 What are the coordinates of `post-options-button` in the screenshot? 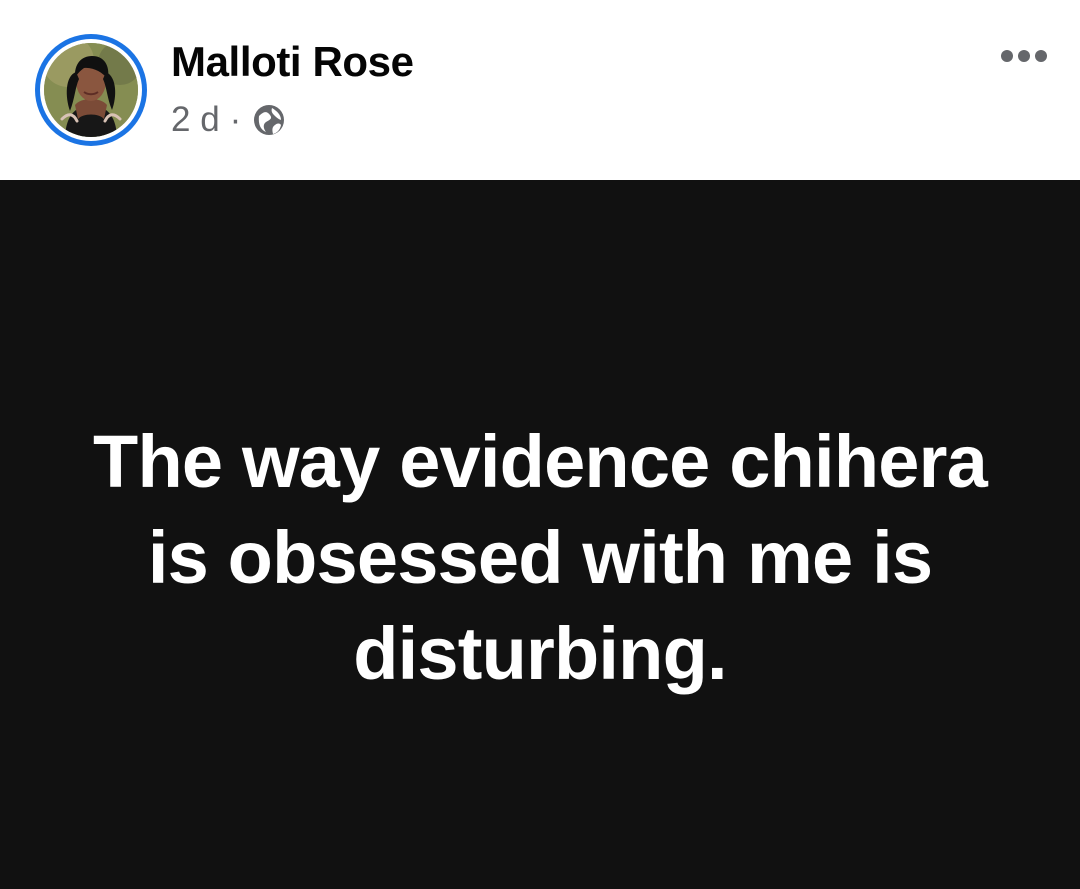 It's located at (1024, 56).